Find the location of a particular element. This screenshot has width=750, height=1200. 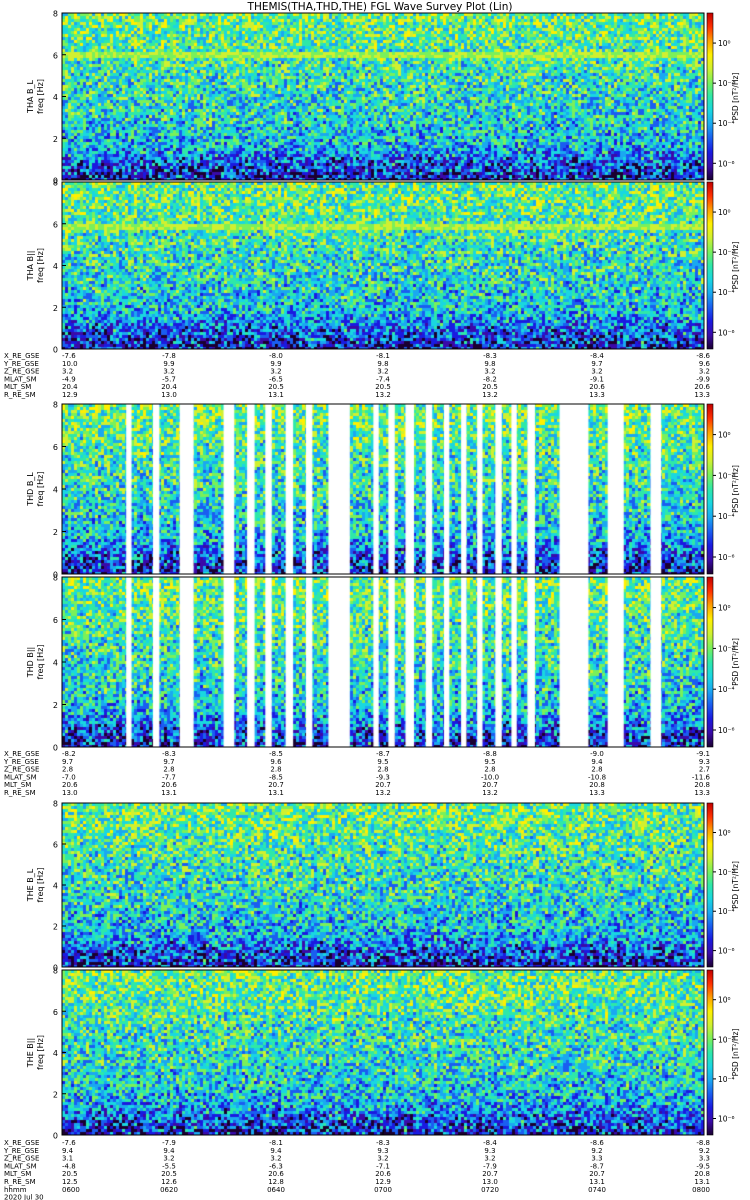

ephemeris-value: 3.1 is located at coordinates (67, 1159).